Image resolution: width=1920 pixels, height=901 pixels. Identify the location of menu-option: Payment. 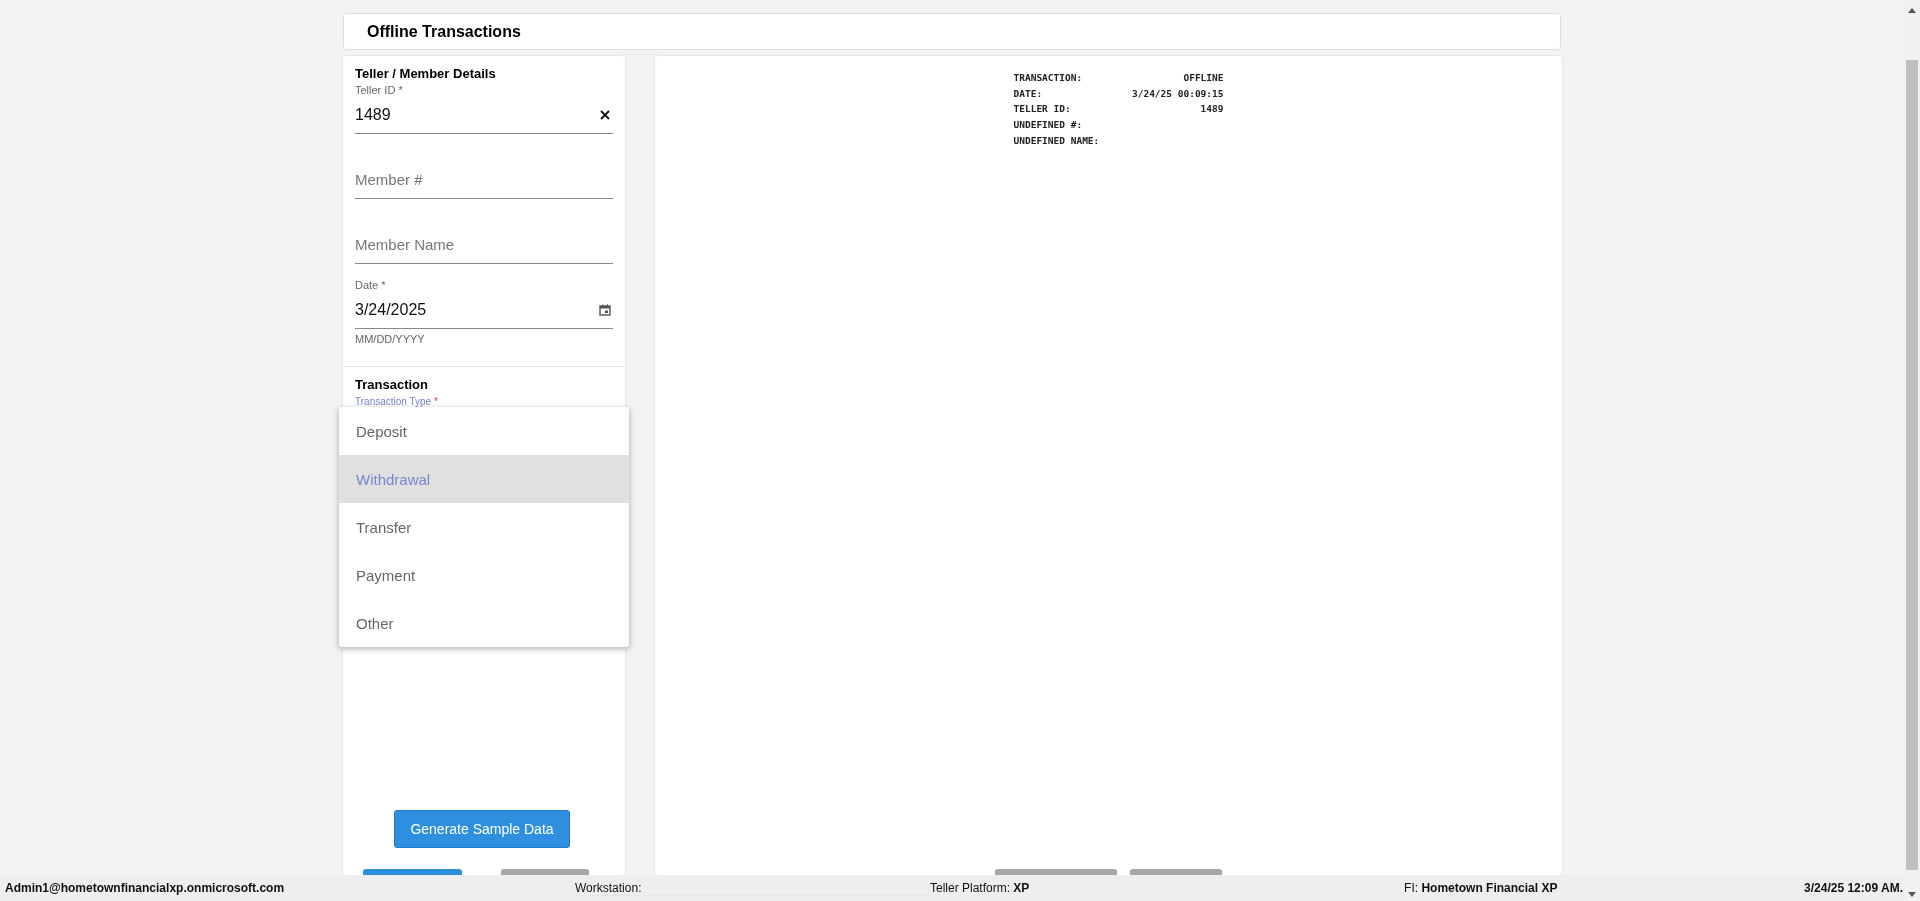
(484, 575).